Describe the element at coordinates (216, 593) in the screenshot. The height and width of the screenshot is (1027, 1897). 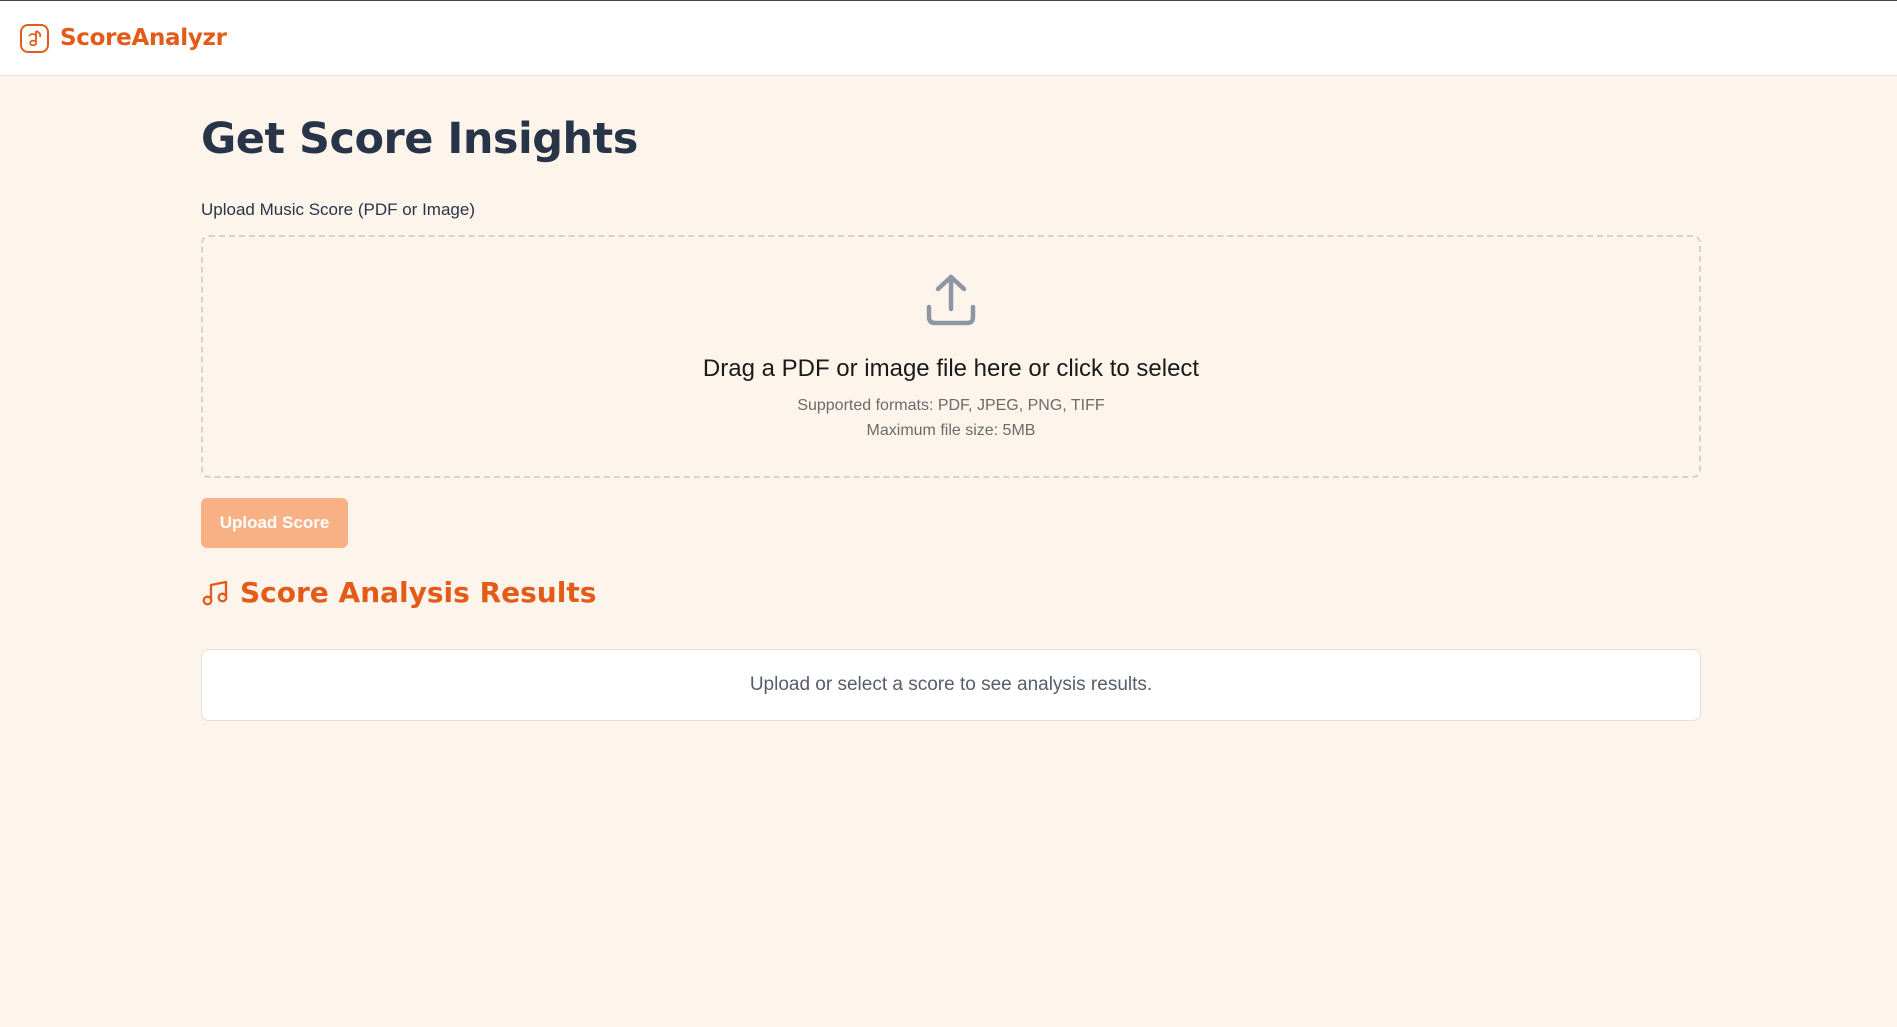
I see `music-note-icon` at that location.